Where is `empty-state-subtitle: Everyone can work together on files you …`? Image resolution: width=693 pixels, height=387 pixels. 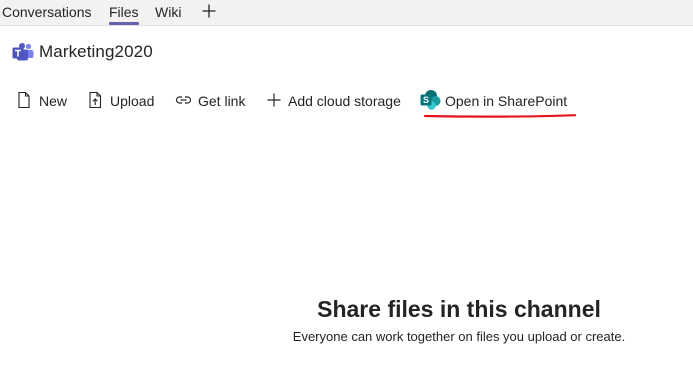
empty-state-subtitle: Everyone can work together on files you … is located at coordinates (459, 336).